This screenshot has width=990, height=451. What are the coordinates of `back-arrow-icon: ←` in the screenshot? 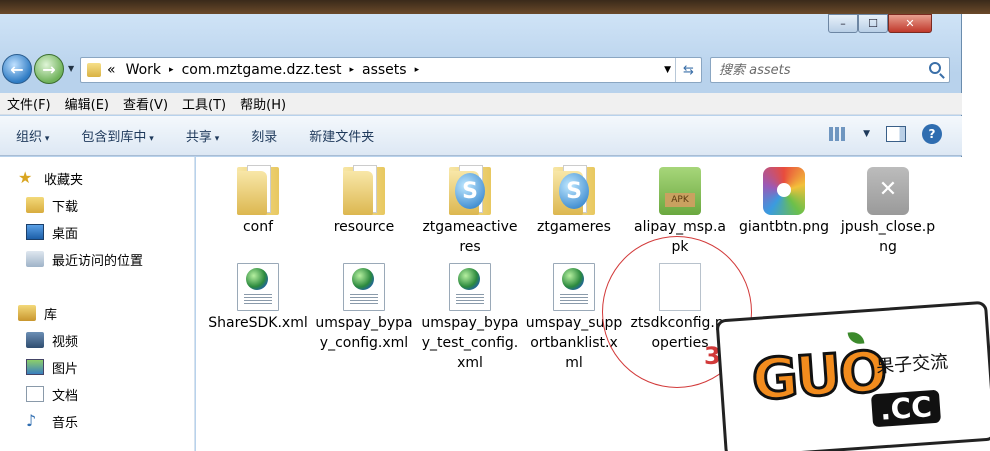 It's located at (17, 69).